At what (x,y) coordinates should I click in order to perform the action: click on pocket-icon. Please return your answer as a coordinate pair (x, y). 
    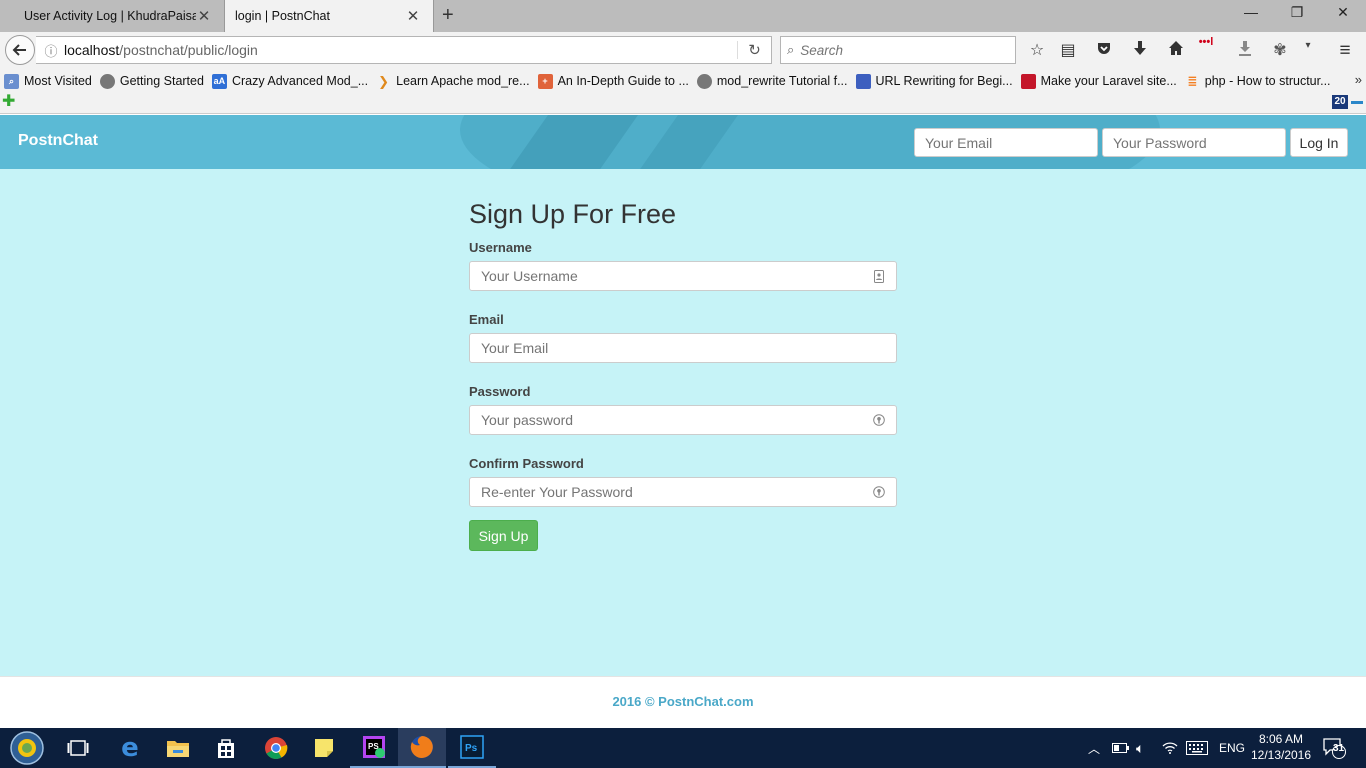
    Looking at the image, I should click on (1104, 50).